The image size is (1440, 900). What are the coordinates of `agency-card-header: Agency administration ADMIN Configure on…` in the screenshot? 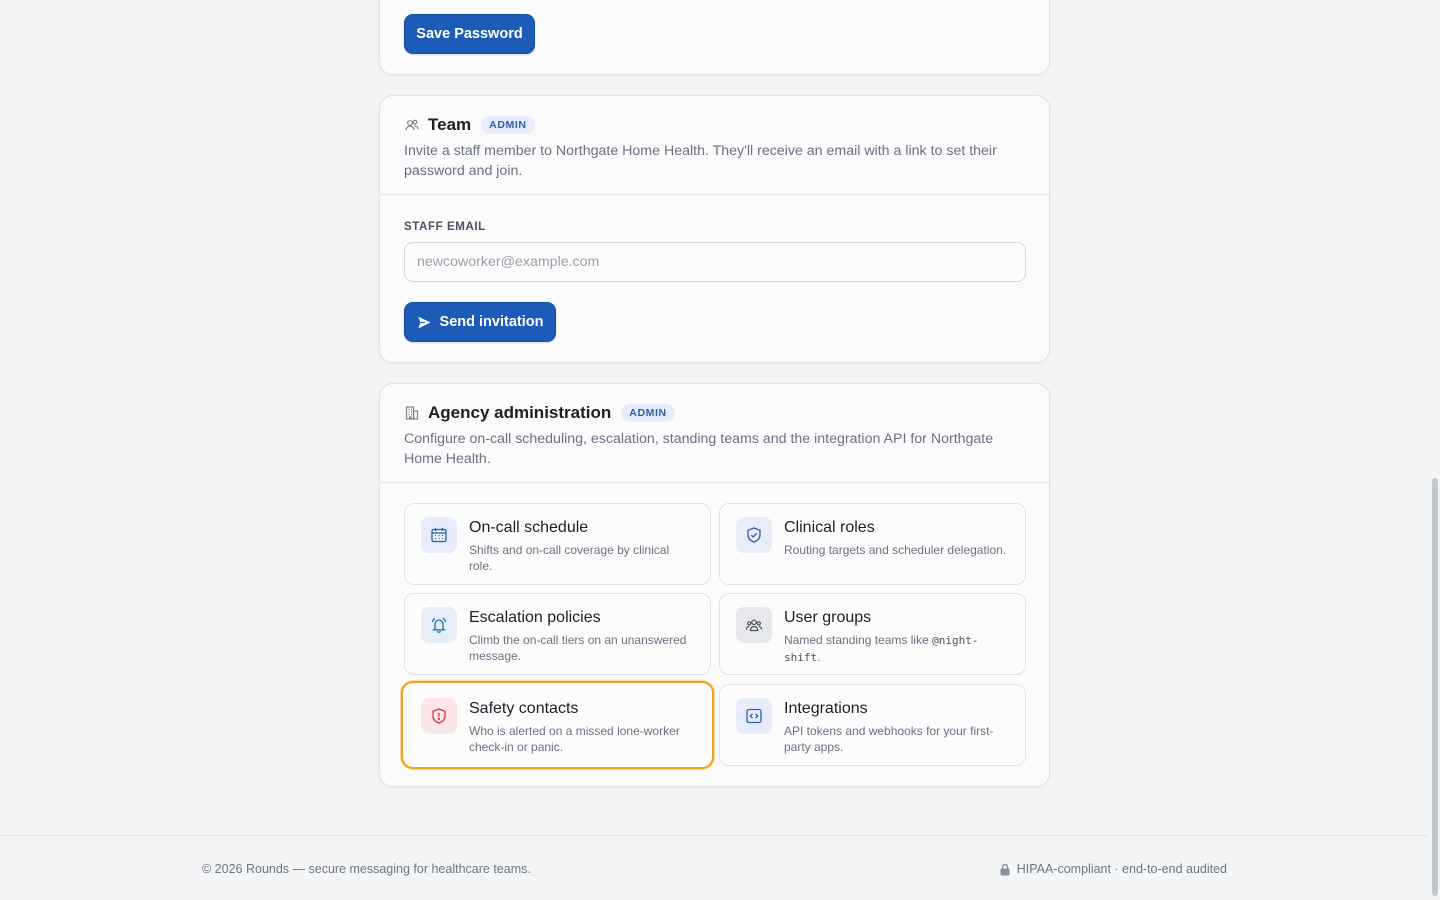 It's located at (714, 435).